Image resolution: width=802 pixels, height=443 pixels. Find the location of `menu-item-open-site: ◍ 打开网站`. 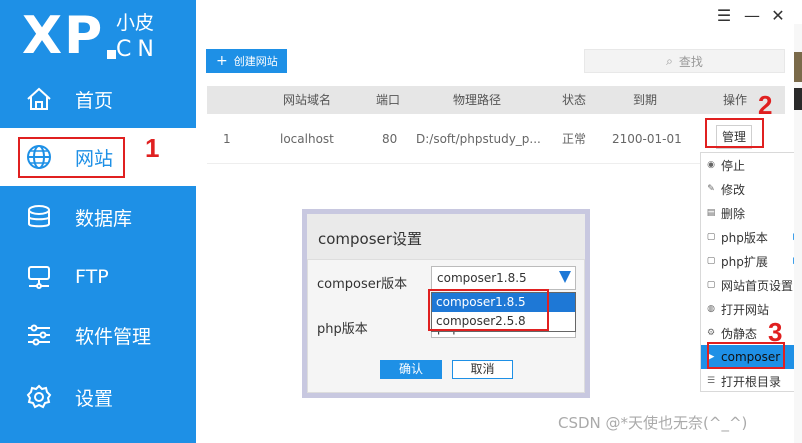

menu-item-open-site: ◍ 打开网站 is located at coordinates (751, 309).